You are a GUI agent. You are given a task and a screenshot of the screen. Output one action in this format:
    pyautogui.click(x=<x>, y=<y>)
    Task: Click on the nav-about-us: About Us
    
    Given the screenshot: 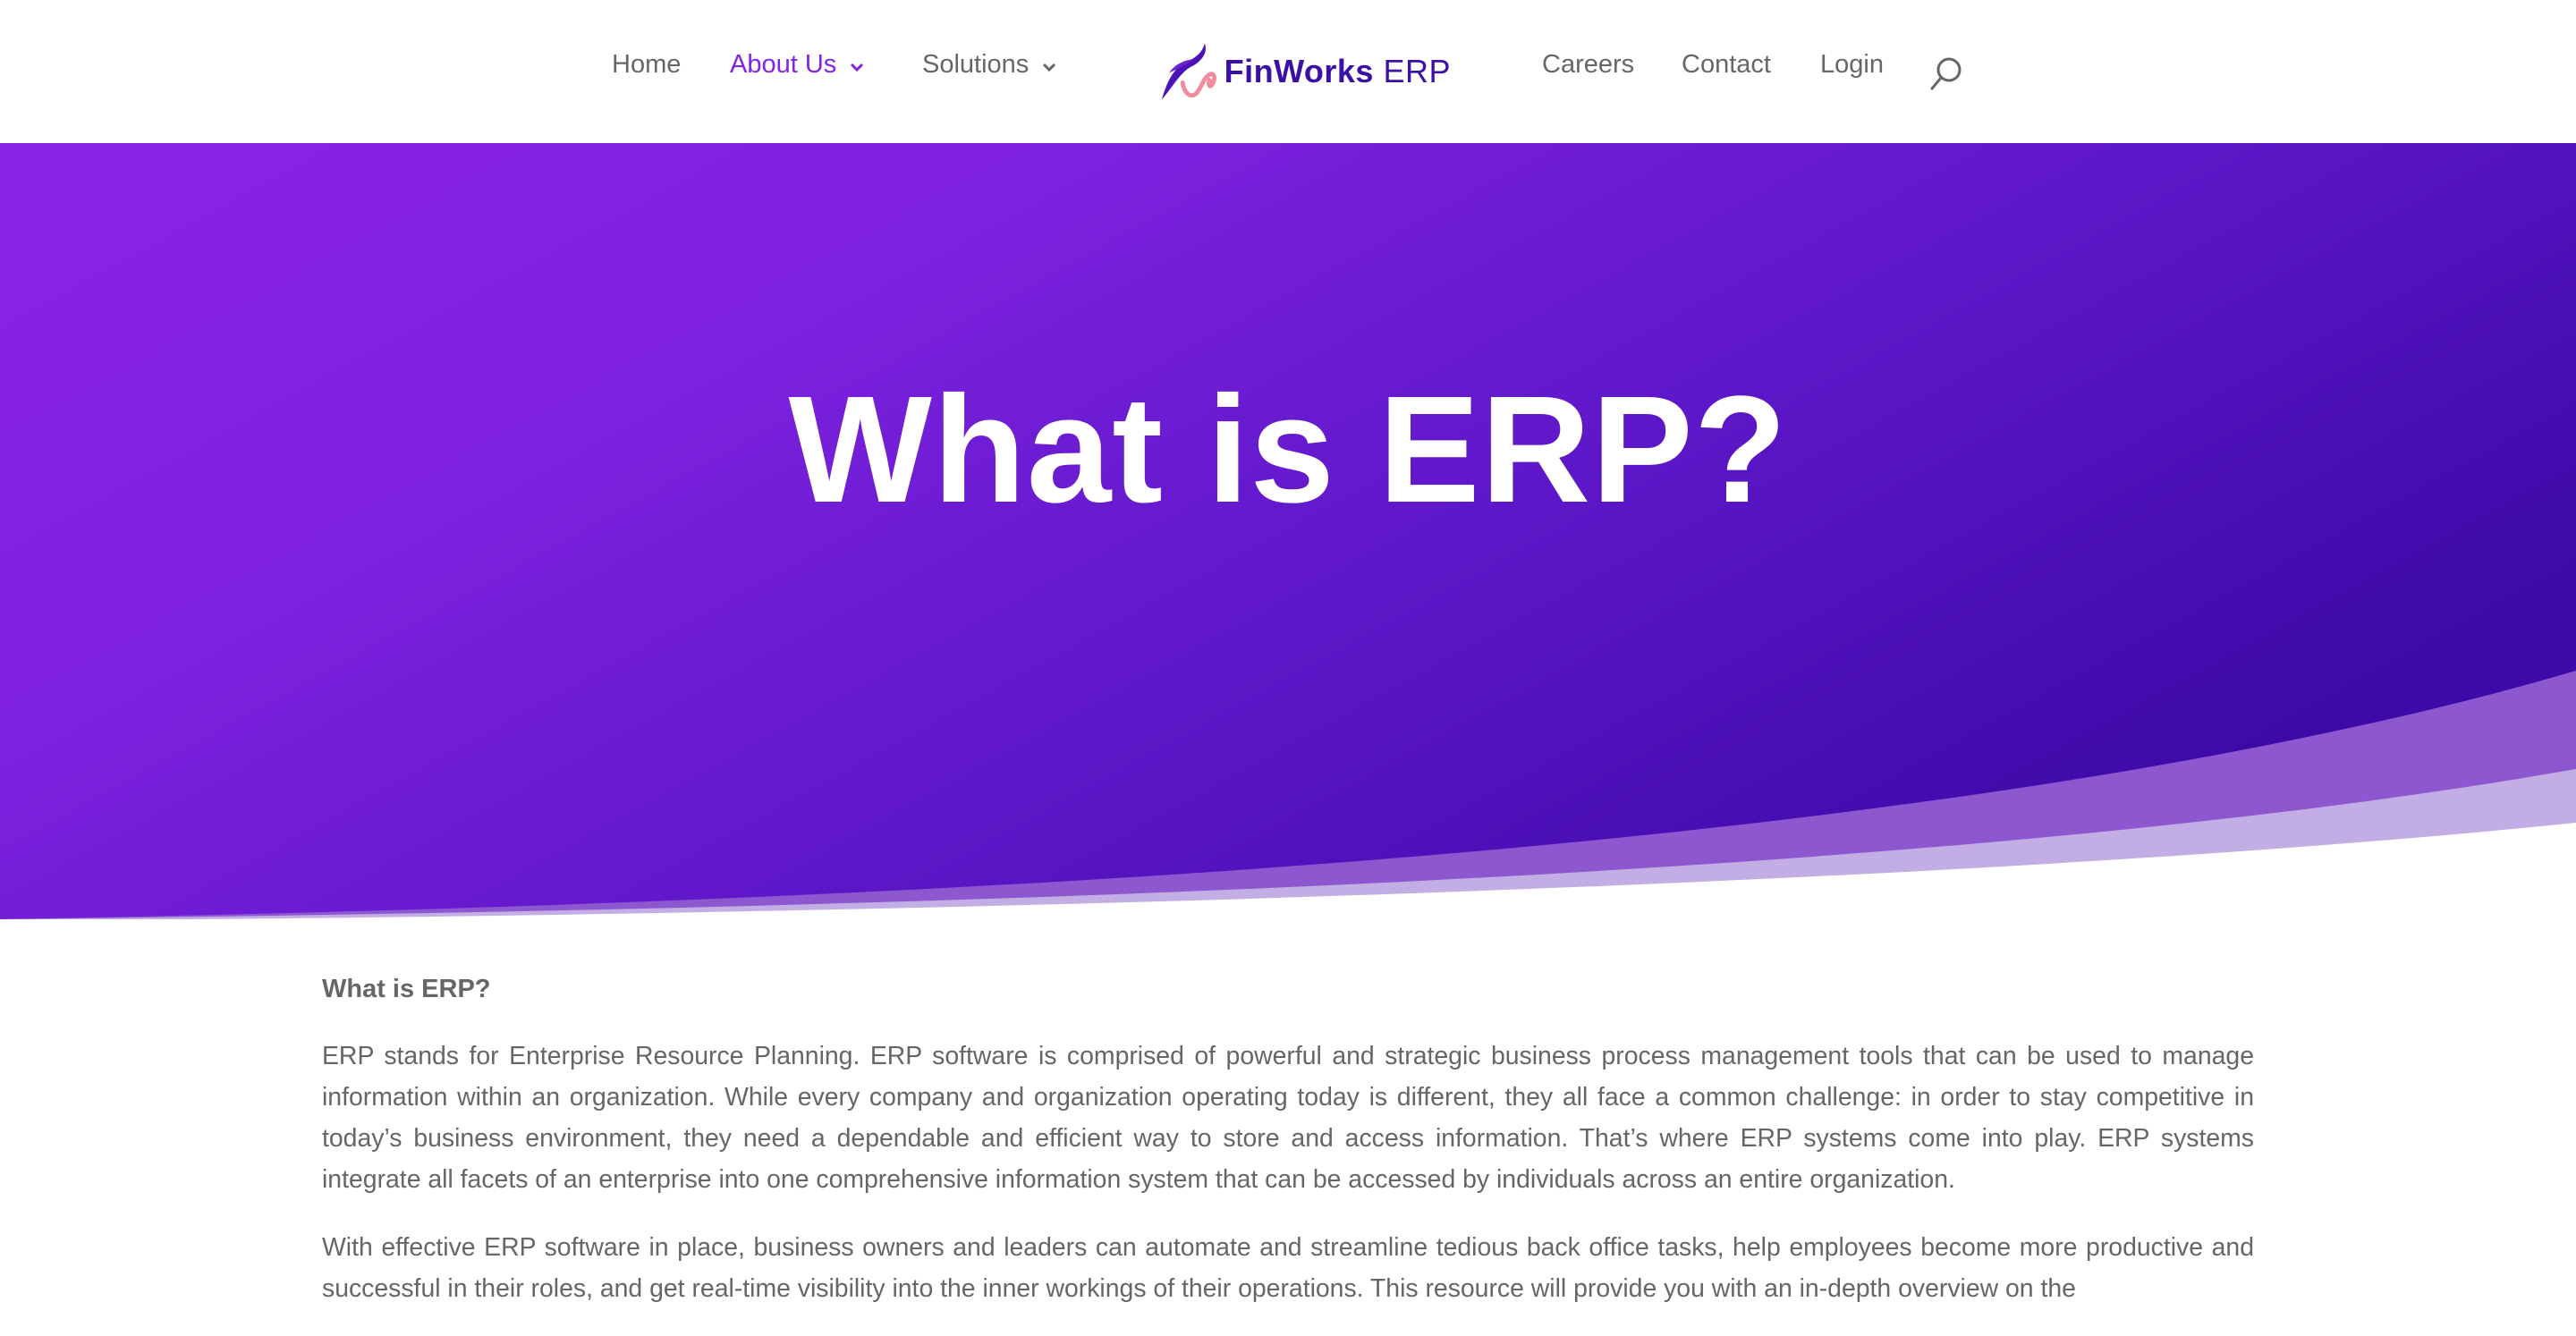 What is the action you would take?
    pyautogui.click(x=797, y=65)
    